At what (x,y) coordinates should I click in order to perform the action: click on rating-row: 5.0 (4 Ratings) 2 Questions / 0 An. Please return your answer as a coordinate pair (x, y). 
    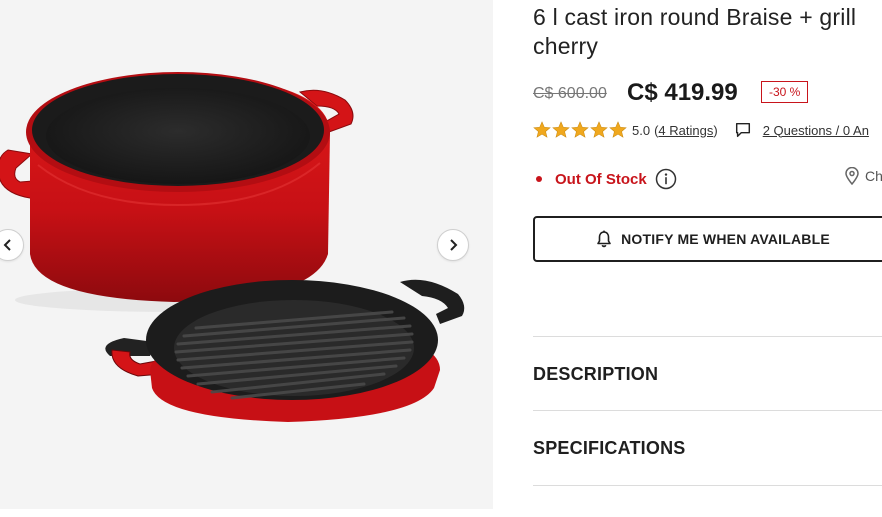
    Looking at the image, I should click on (701, 130).